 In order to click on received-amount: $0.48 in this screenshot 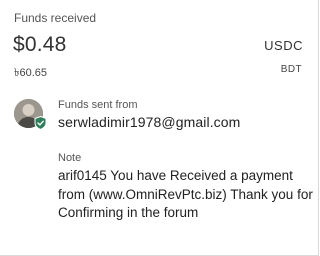, I will do `click(40, 44)`.